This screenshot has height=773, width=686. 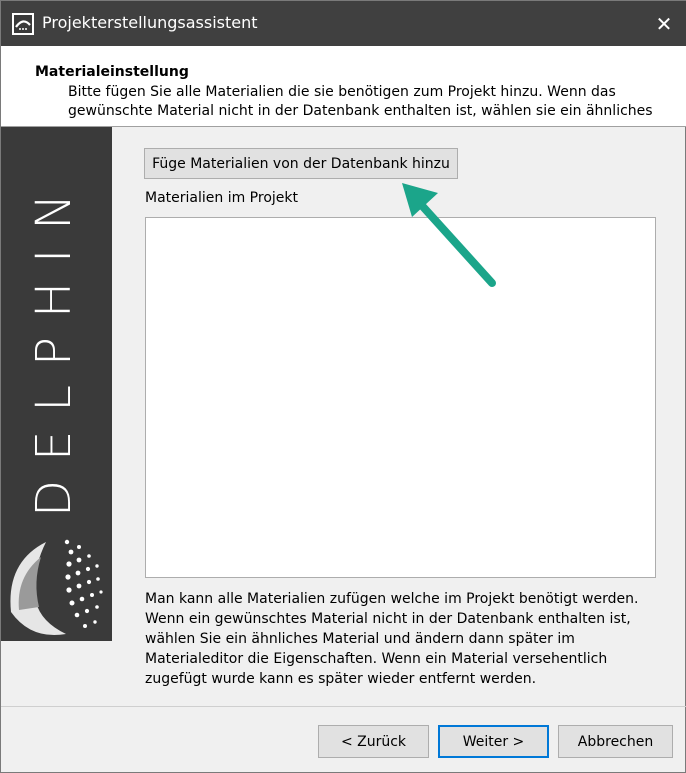 What do you see at coordinates (449, 235) in the screenshot?
I see `arrow-annotation-icon` at bounding box center [449, 235].